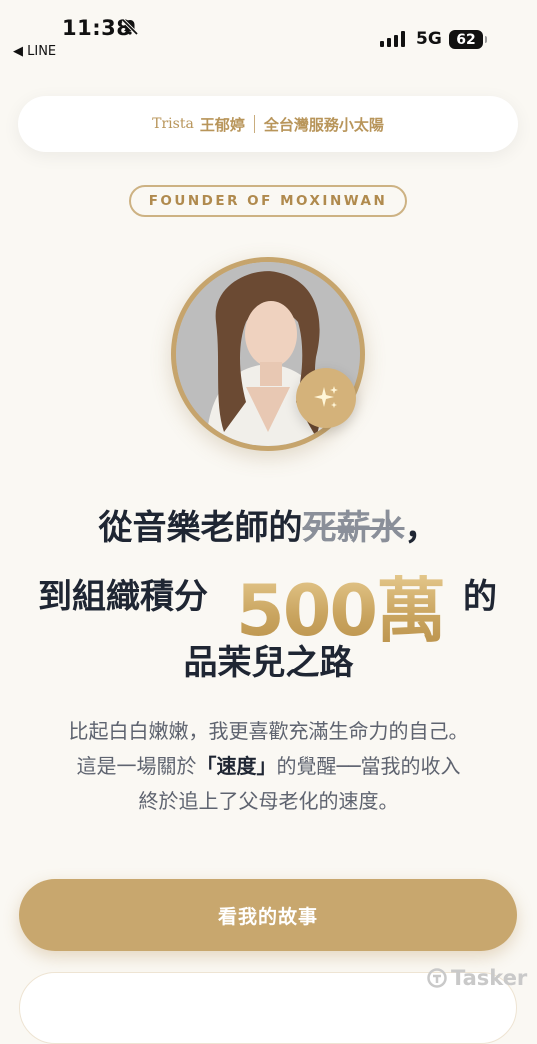  What do you see at coordinates (136, 766) in the screenshot?
I see `description-text: 這是一場關於` at bounding box center [136, 766].